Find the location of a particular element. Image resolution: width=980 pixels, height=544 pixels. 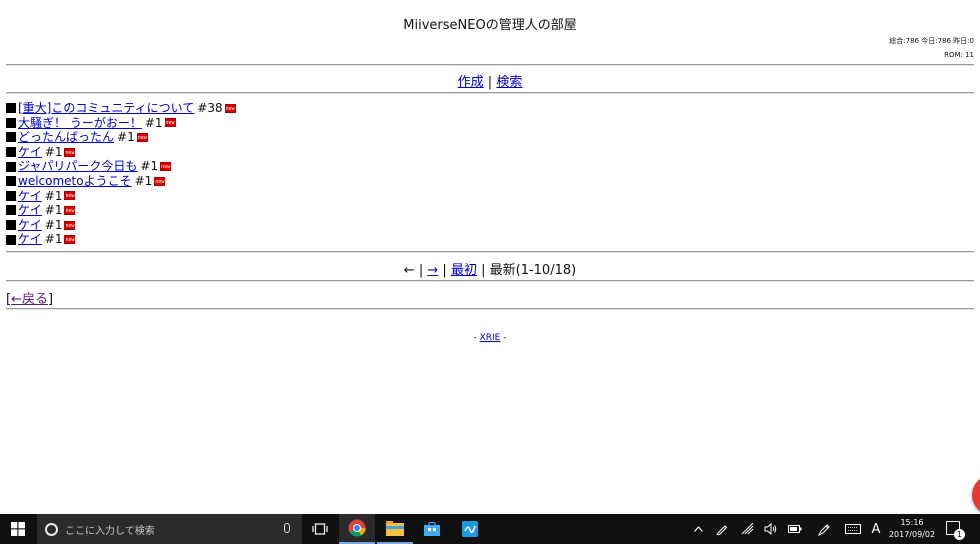

ink-workspace-button is located at coordinates (824, 529).